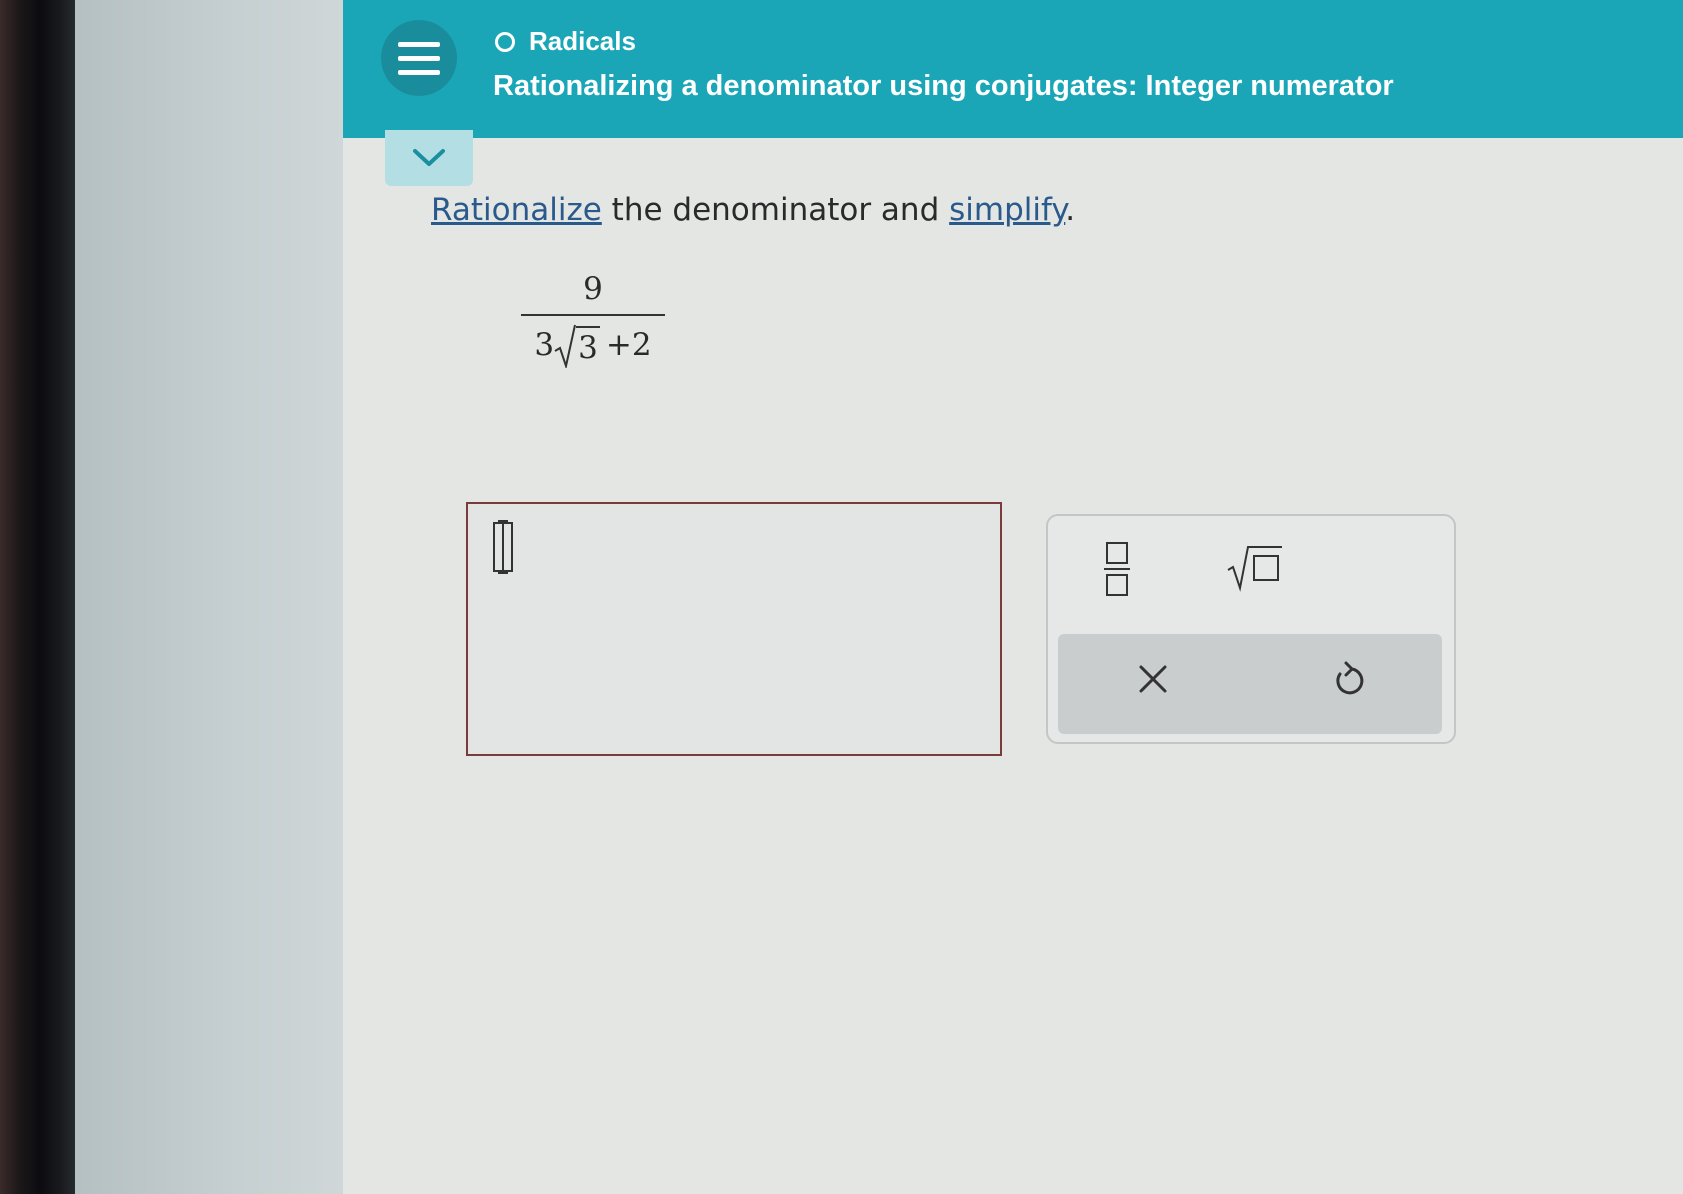 This screenshot has height=1194, width=1683. What do you see at coordinates (593, 289) in the screenshot?
I see `fraction-numerator: 9` at bounding box center [593, 289].